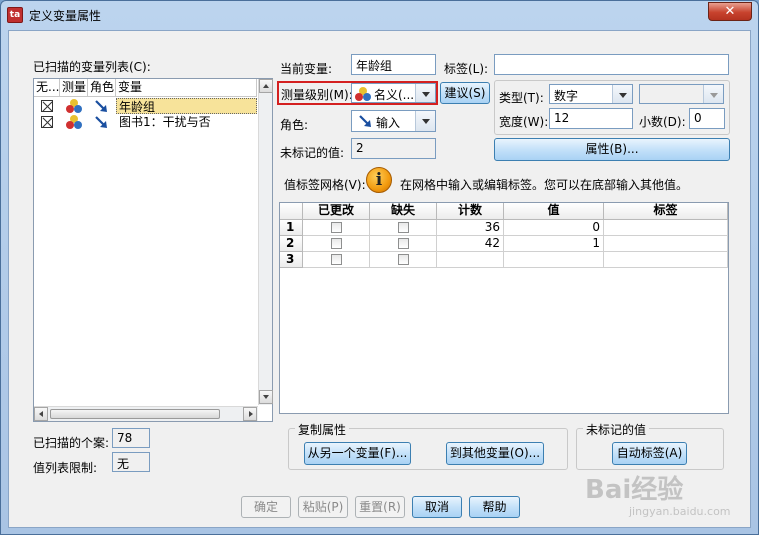 Image resolution: width=759 pixels, height=535 pixels. What do you see at coordinates (71, 443) in the screenshot?
I see `scanned-cases-label: 已扫描的个案:` at bounding box center [71, 443].